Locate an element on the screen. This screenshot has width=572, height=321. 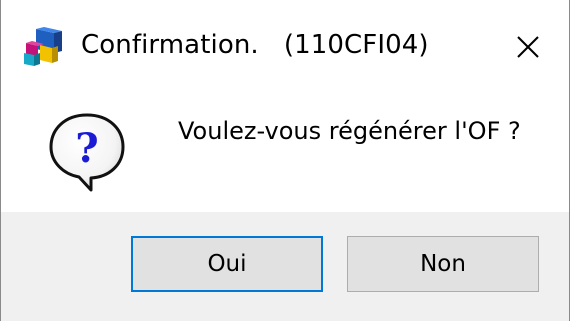
close-icon is located at coordinates (528, 47).